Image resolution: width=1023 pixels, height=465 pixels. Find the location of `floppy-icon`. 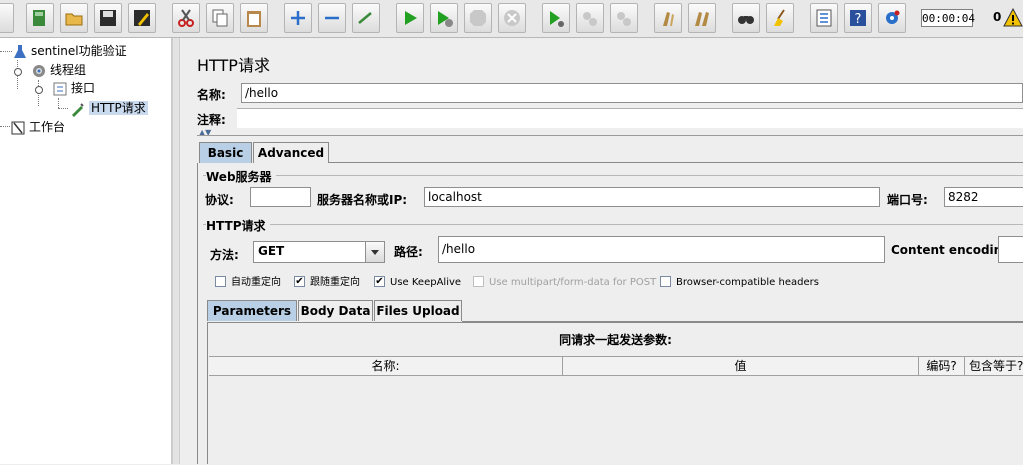

floppy-icon is located at coordinates (108, 18).